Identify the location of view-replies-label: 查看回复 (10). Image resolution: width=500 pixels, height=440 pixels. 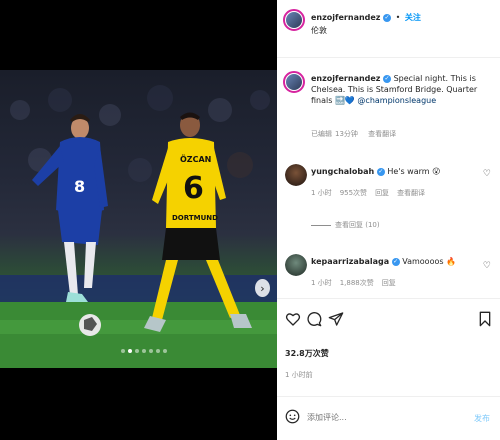
(357, 225).